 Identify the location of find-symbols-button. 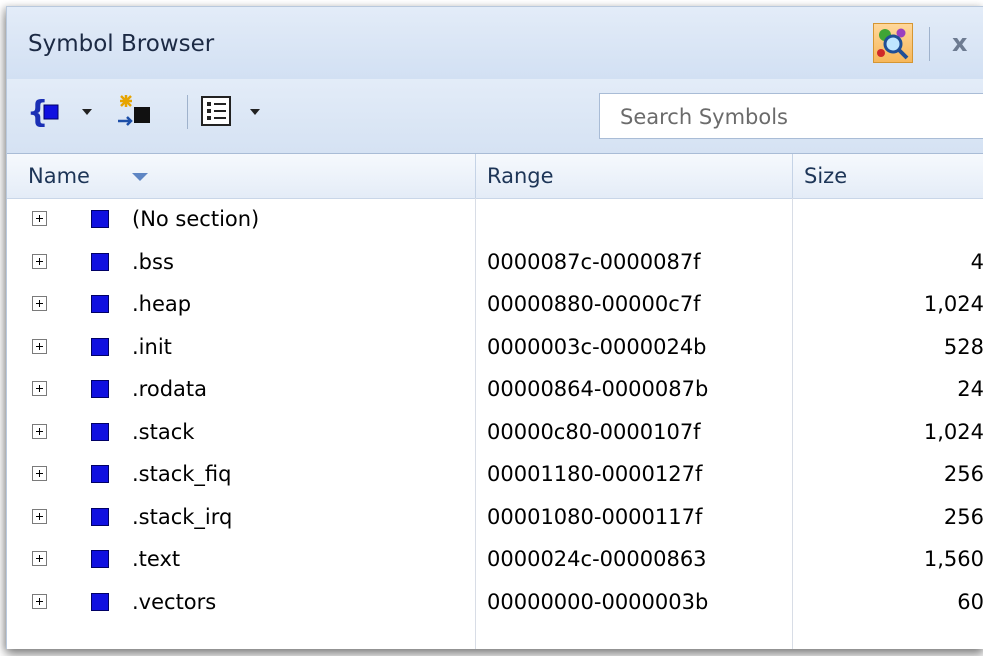
(893, 43).